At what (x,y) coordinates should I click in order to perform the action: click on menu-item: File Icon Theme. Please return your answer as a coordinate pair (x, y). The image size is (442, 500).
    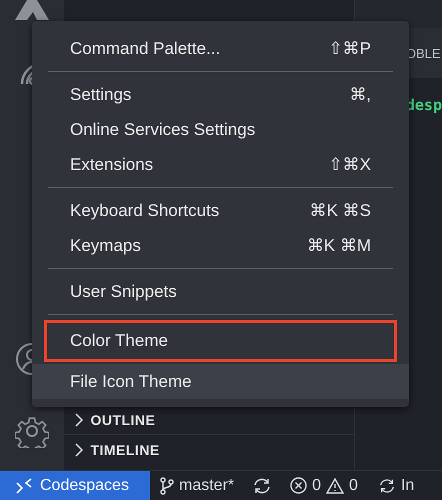
    Looking at the image, I should click on (220, 381).